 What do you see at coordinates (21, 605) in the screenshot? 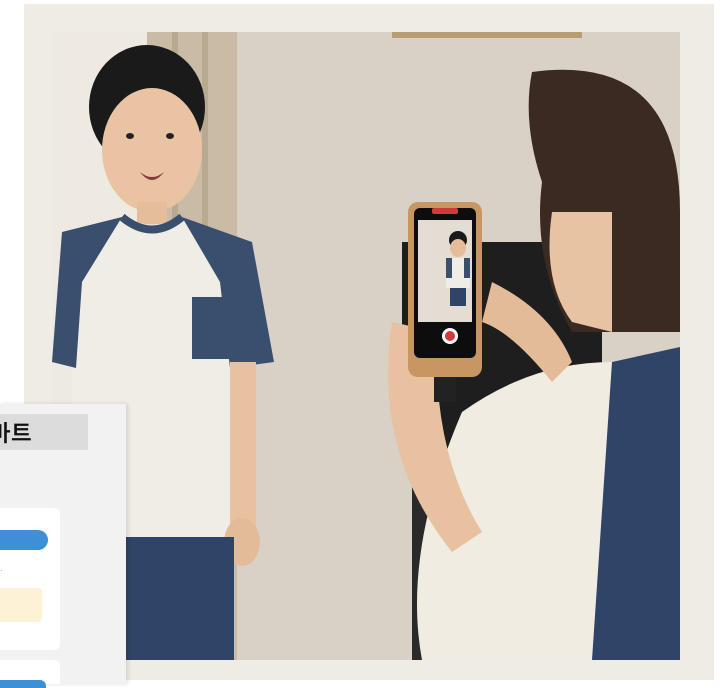
I see `overlay-note-box` at bounding box center [21, 605].